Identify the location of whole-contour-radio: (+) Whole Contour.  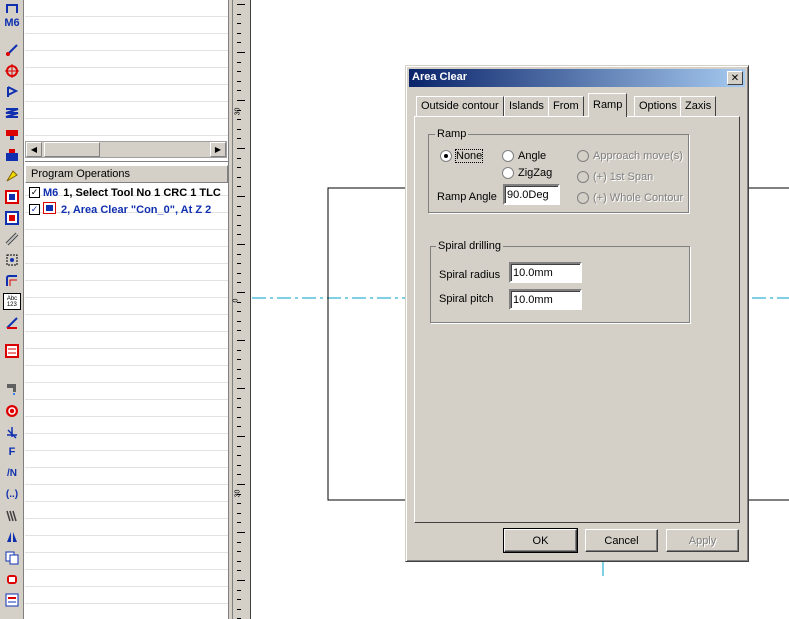
(630, 198).